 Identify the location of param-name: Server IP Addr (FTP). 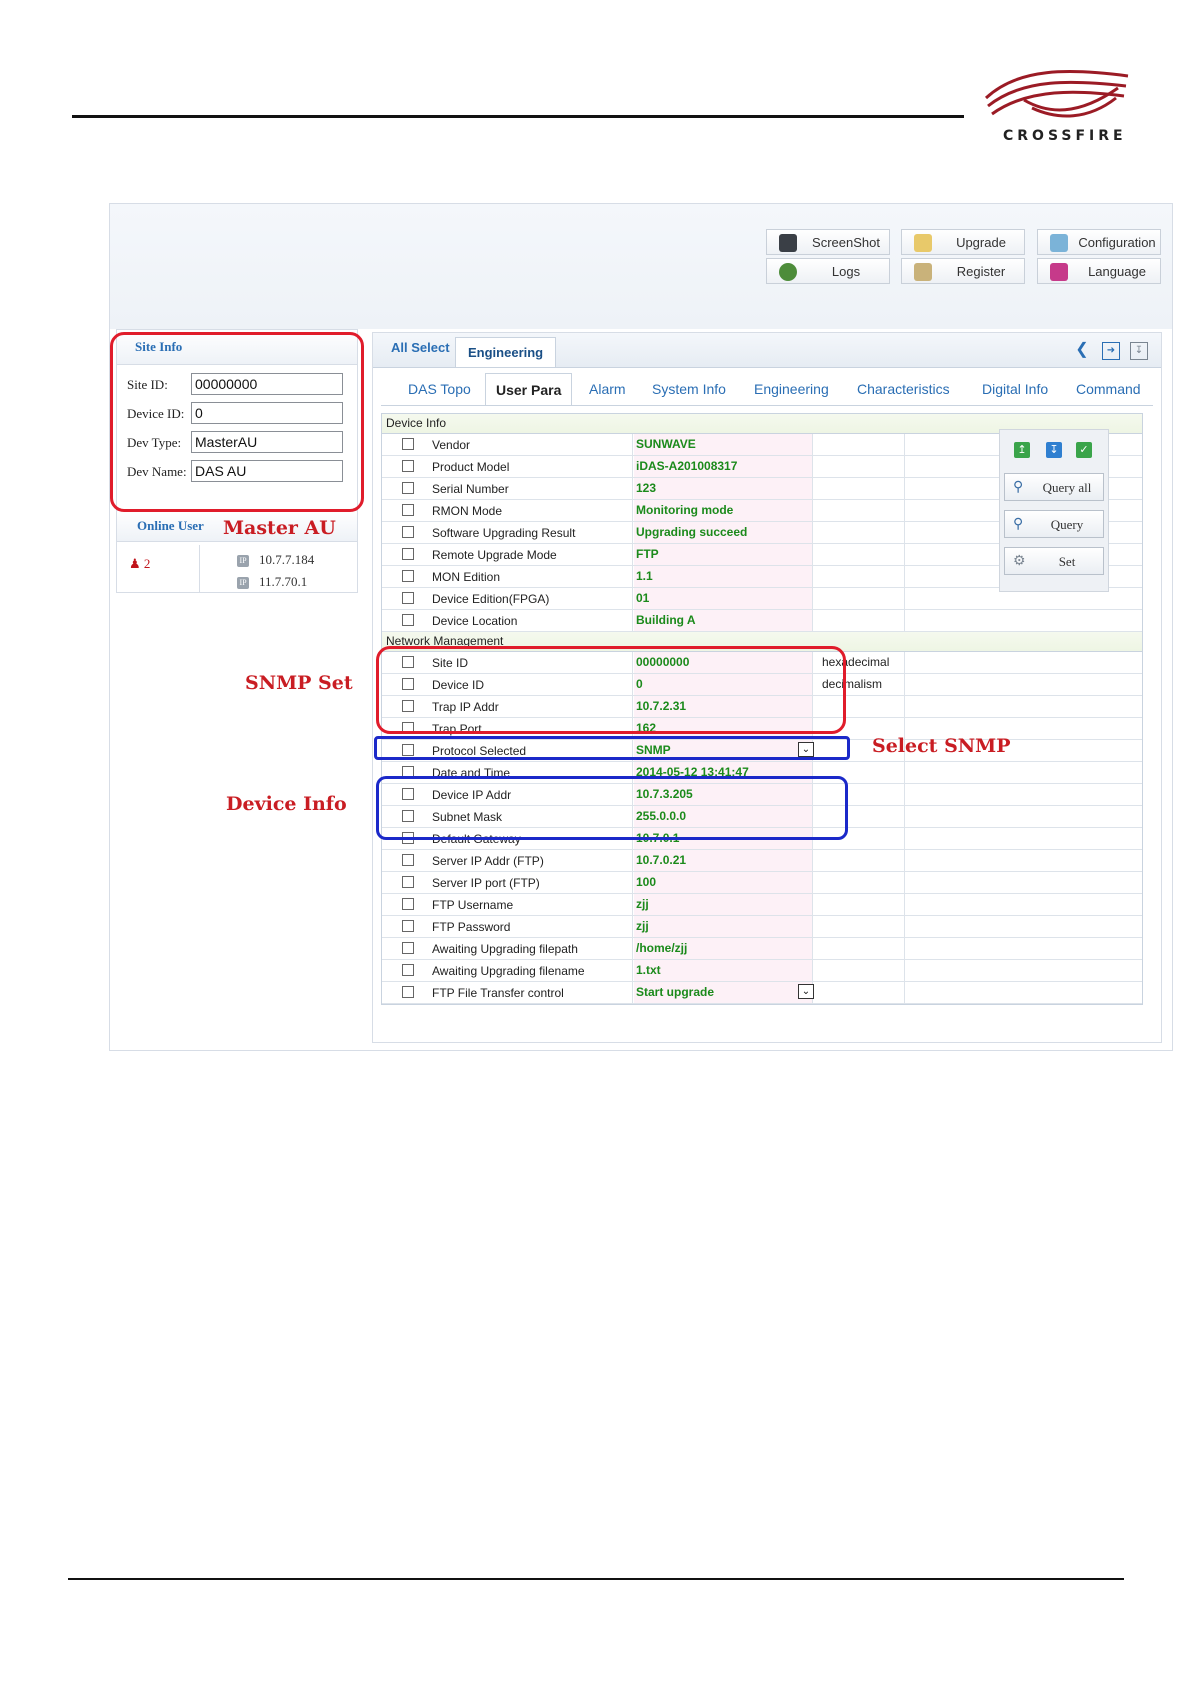
(488, 861).